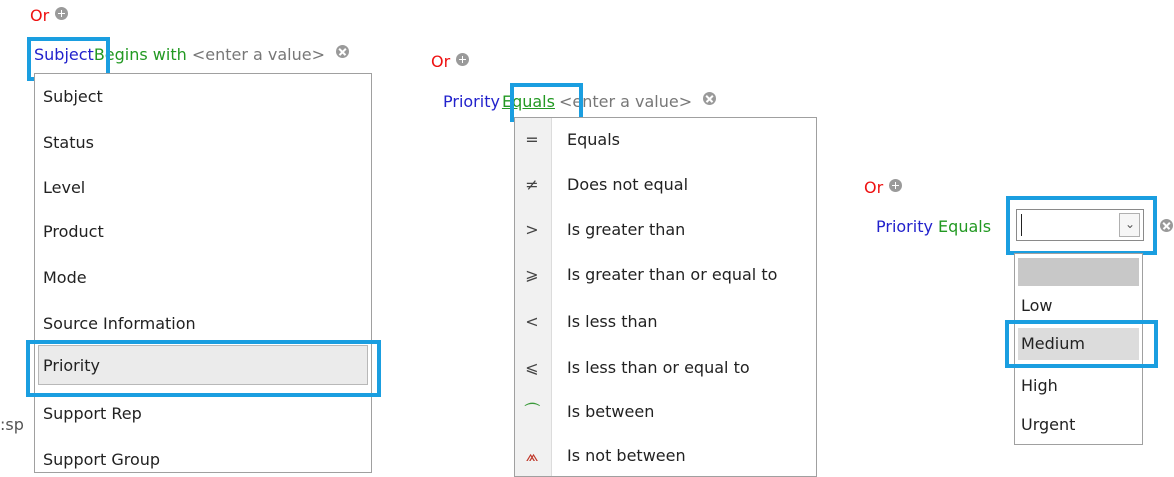 The image size is (1174, 477). What do you see at coordinates (64, 187) in the screenshot?
I see `field-menu-item: Level` at bounding box center [64, 187].